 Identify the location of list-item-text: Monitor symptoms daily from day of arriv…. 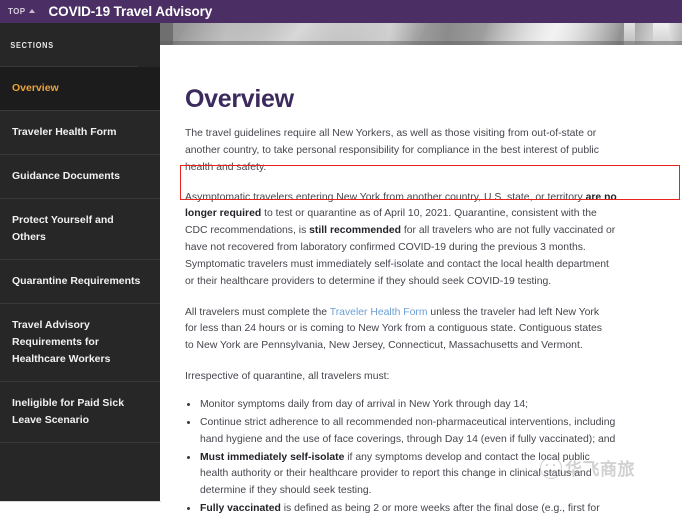
(364, 404).